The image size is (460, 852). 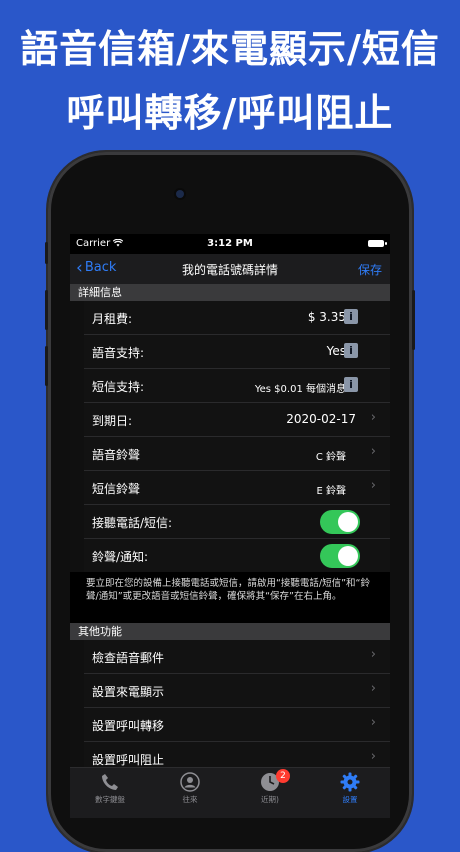 I want to click on headline-line2: 呼叫轉移/呼叫阻止, so click(x=230, y=113).